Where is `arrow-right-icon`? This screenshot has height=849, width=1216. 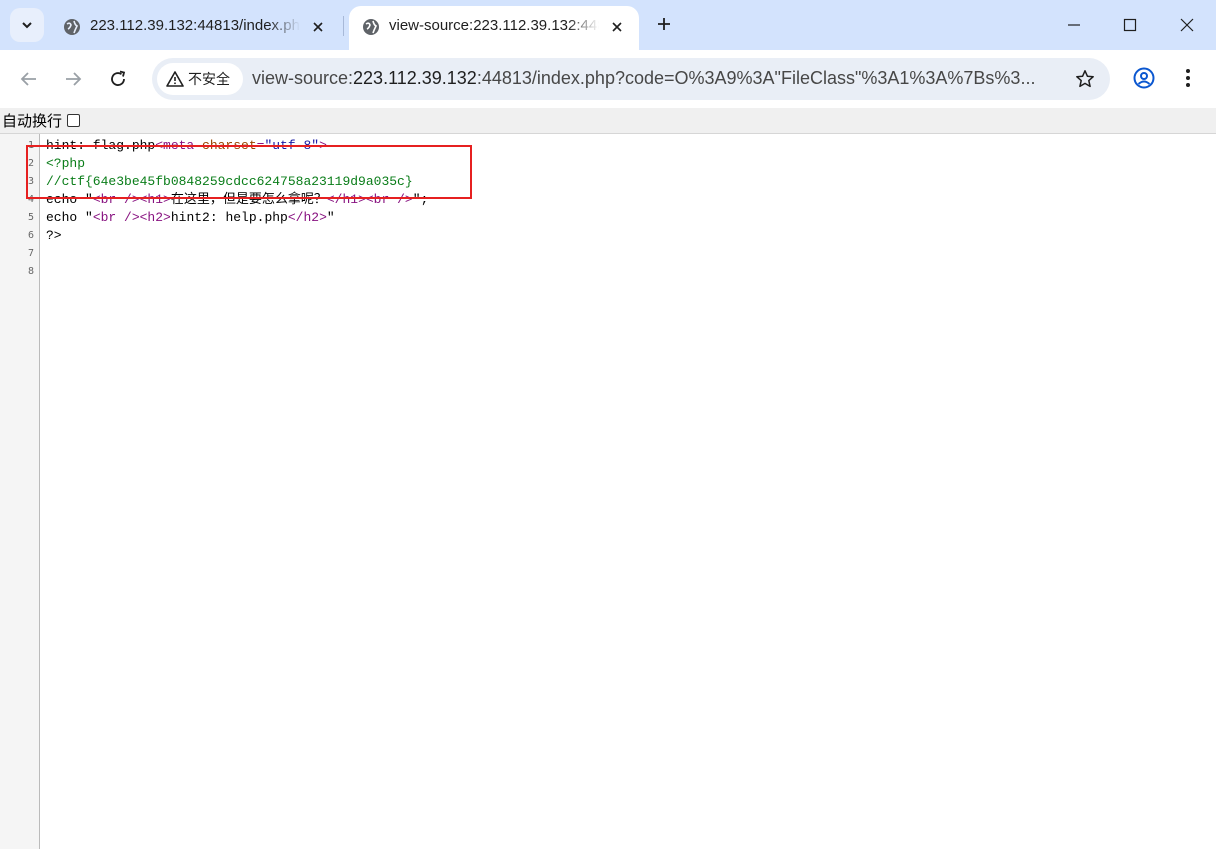
arrow-right-icon is located at coordinates (74, 79).